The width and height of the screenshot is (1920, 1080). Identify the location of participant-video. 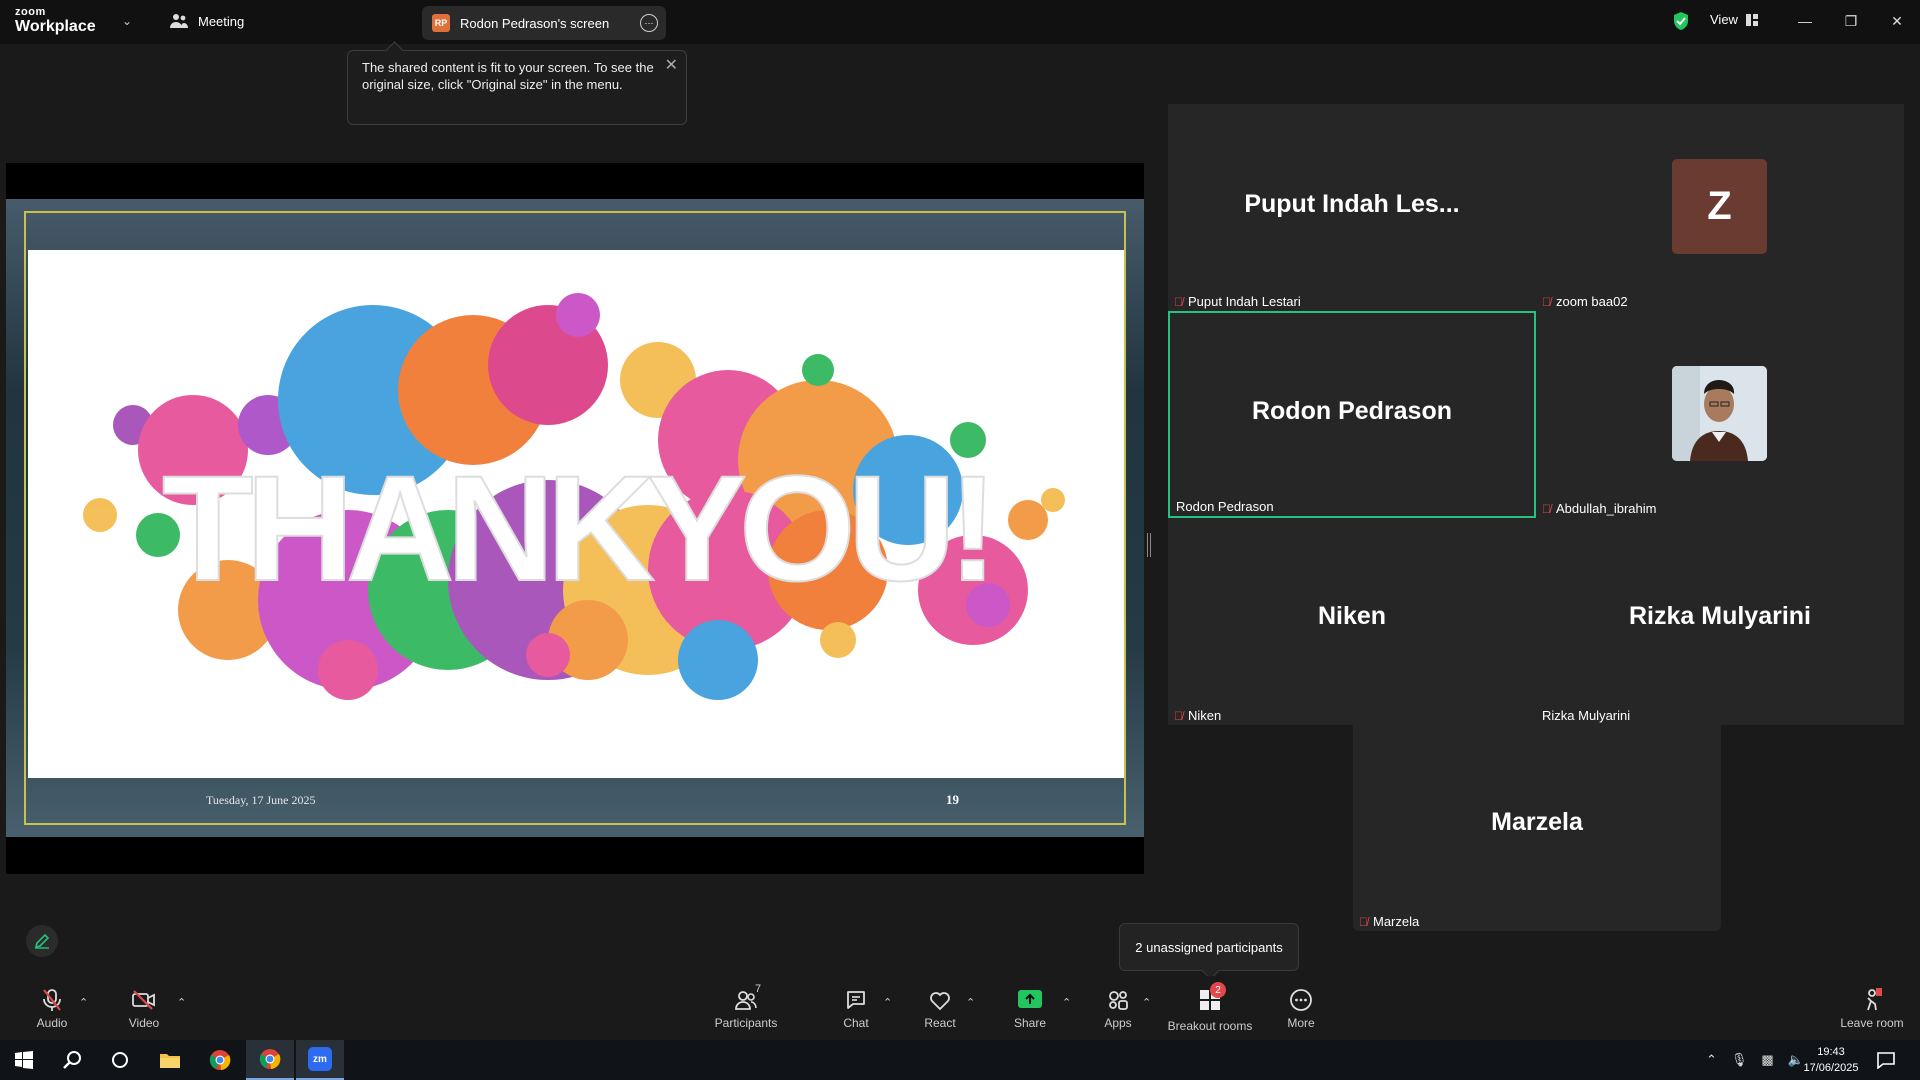
(1719, 413).